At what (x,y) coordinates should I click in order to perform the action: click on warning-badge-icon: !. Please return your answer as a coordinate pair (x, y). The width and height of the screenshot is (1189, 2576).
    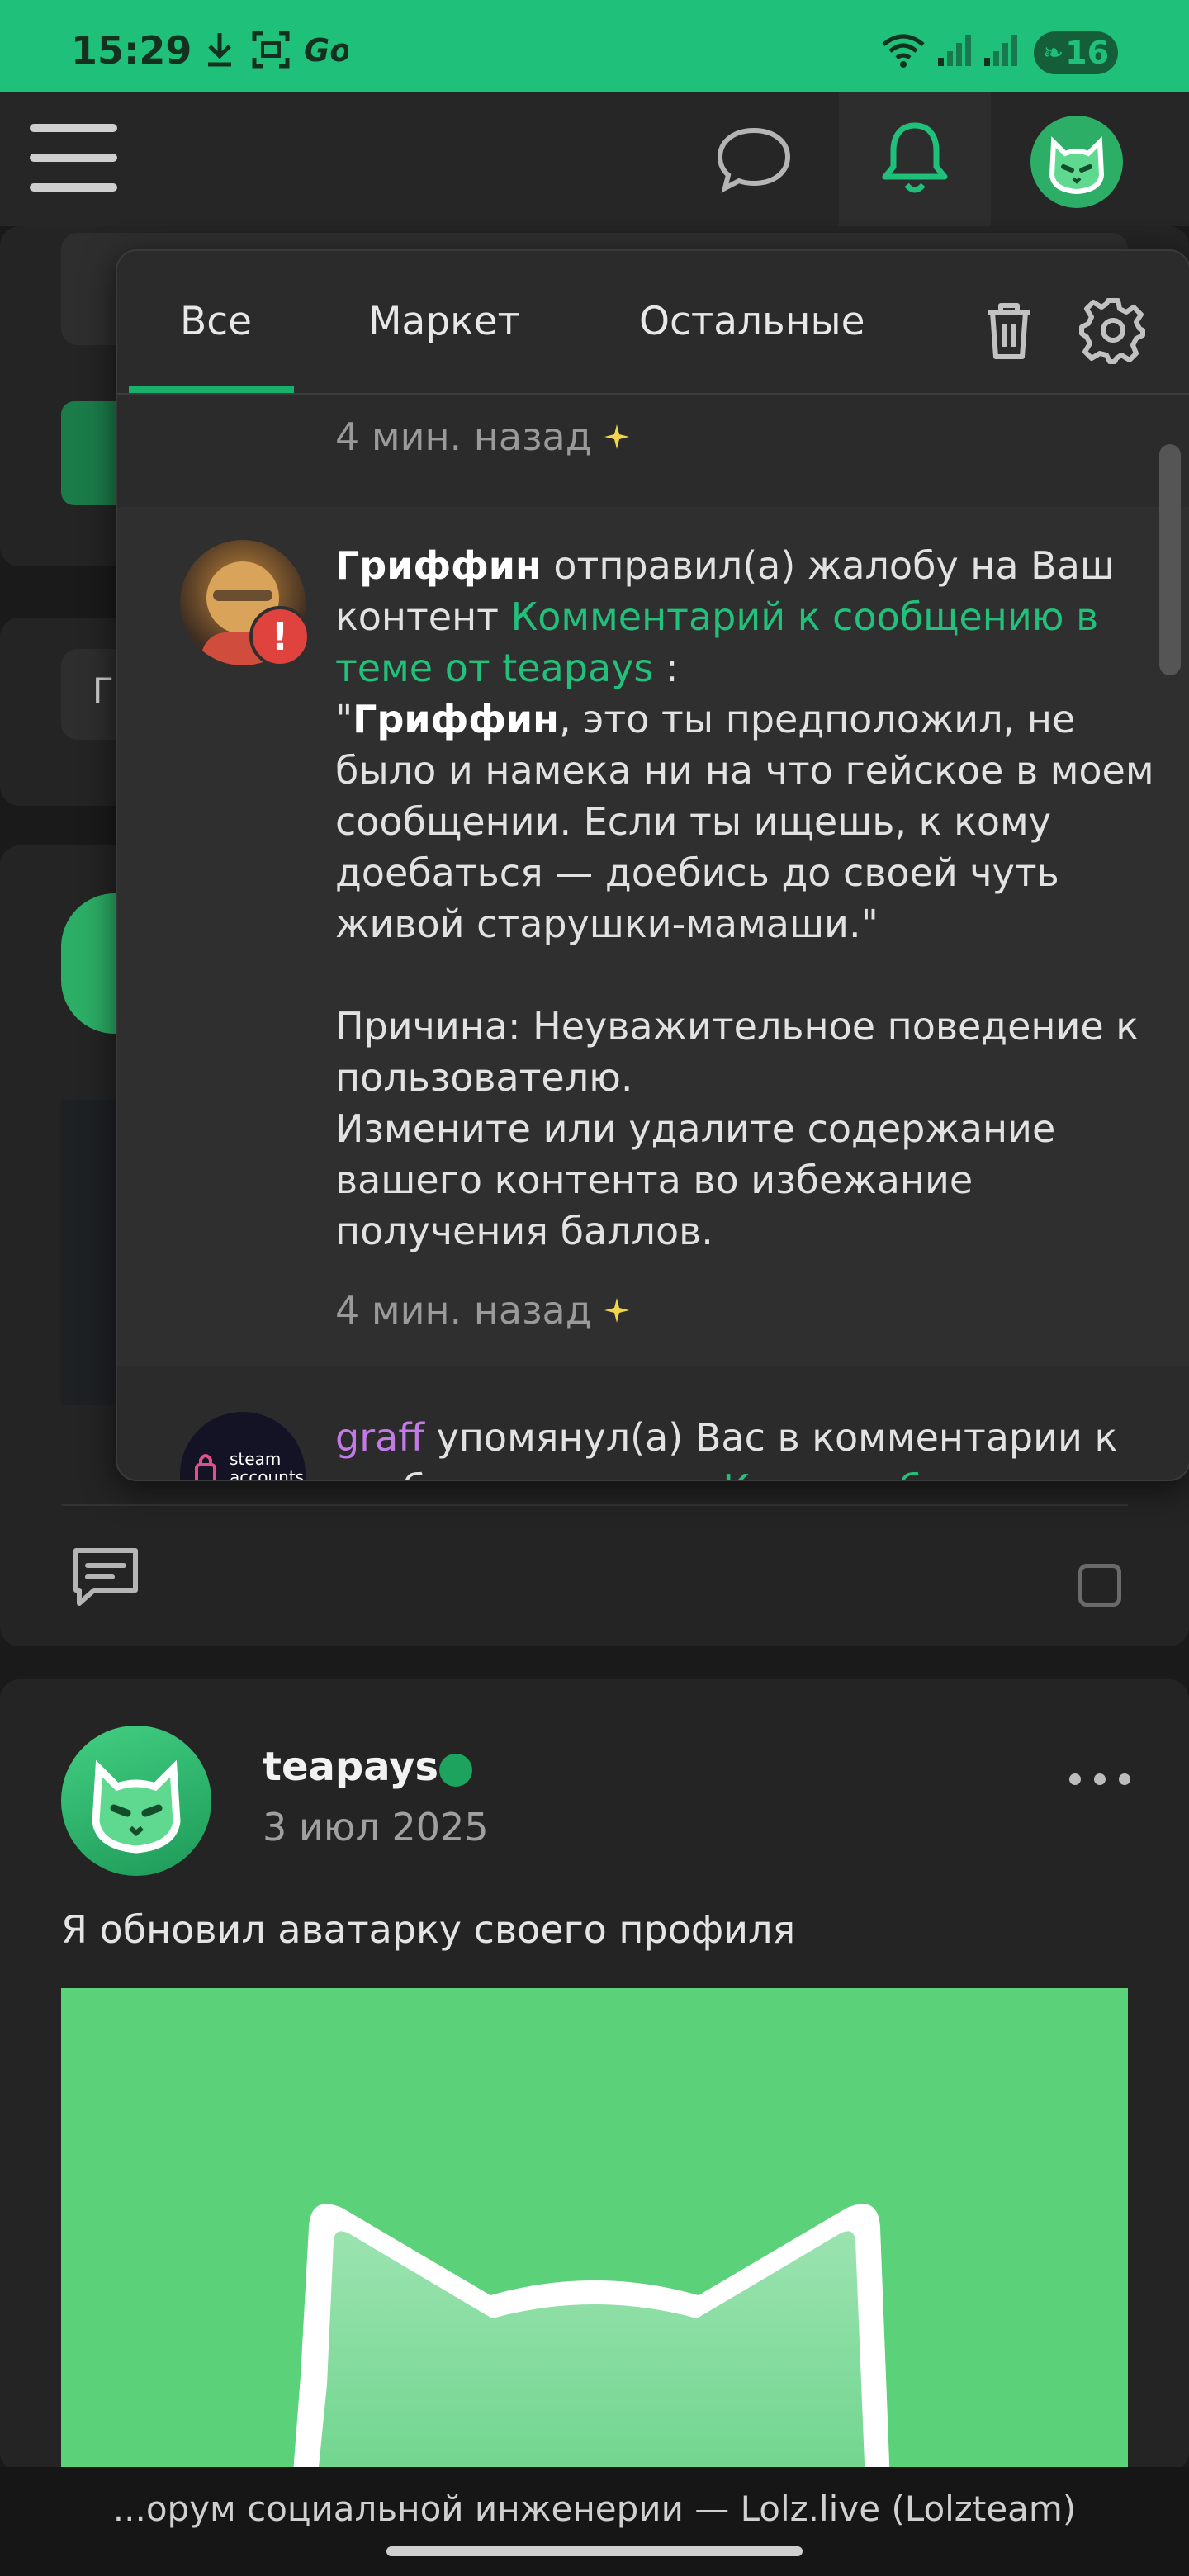
    Looking at the image, I should click on (279, 636).